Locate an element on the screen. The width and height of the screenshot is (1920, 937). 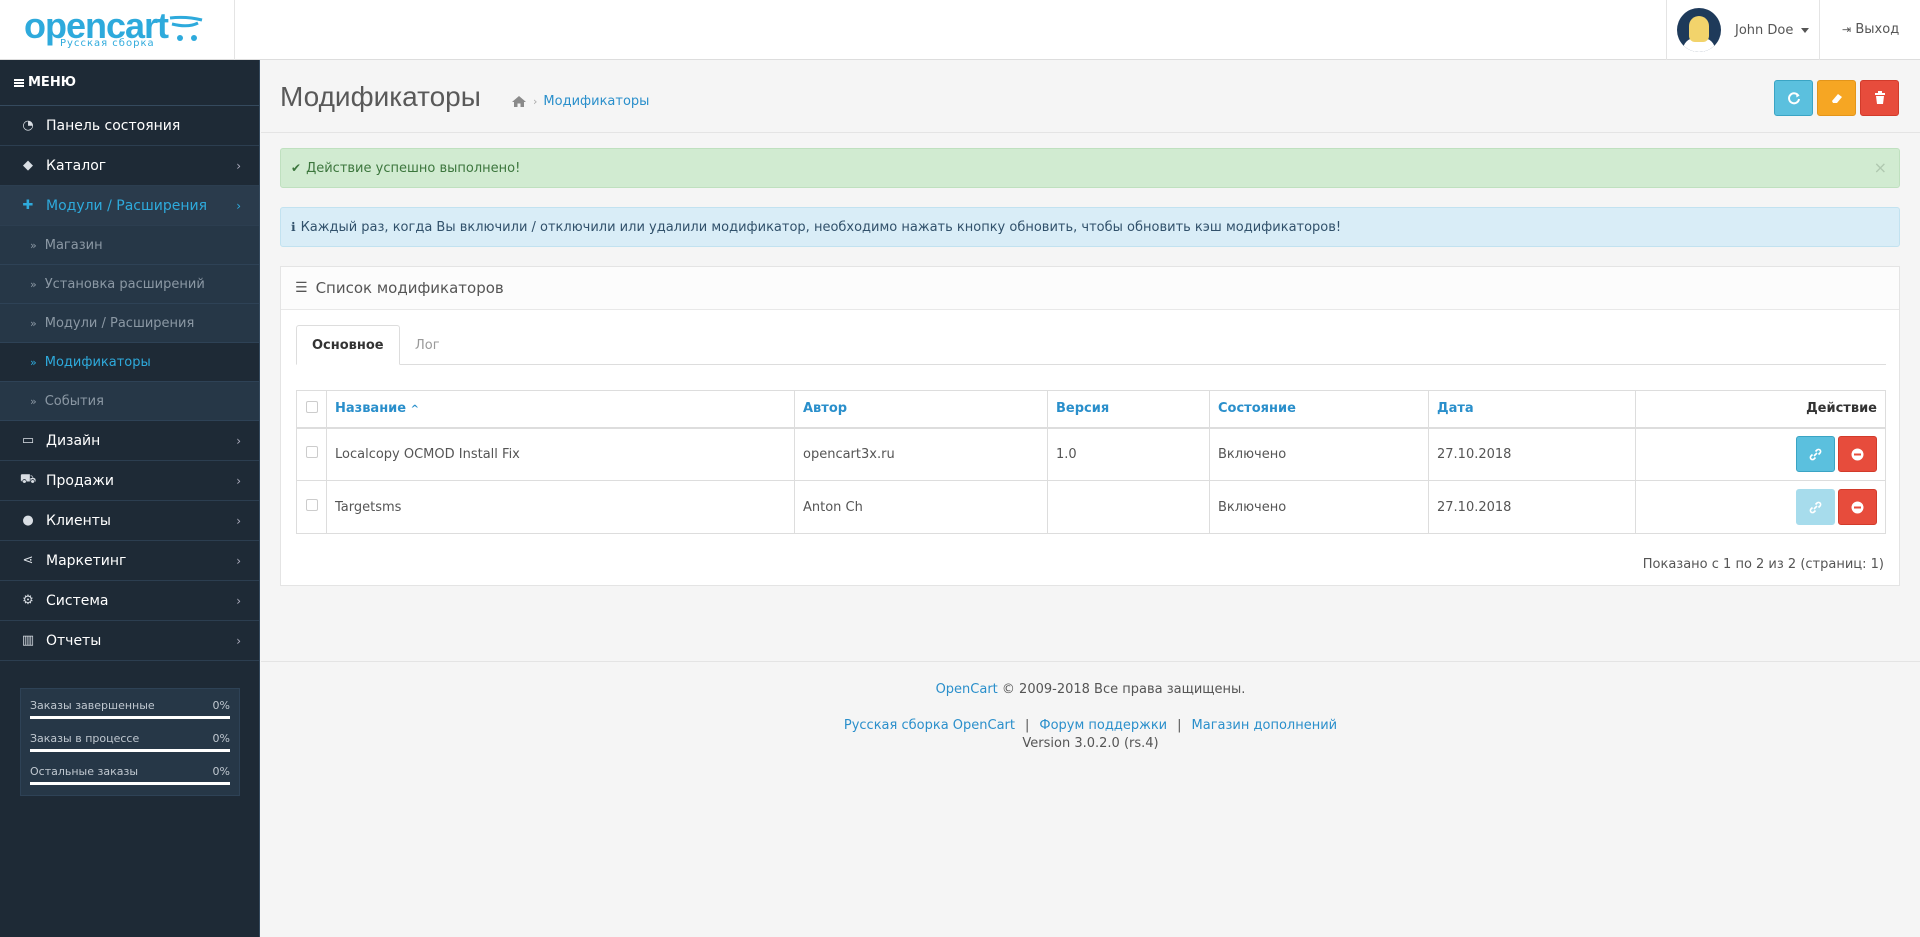
logout-label: Выход is located at coordinates (1877, 29).